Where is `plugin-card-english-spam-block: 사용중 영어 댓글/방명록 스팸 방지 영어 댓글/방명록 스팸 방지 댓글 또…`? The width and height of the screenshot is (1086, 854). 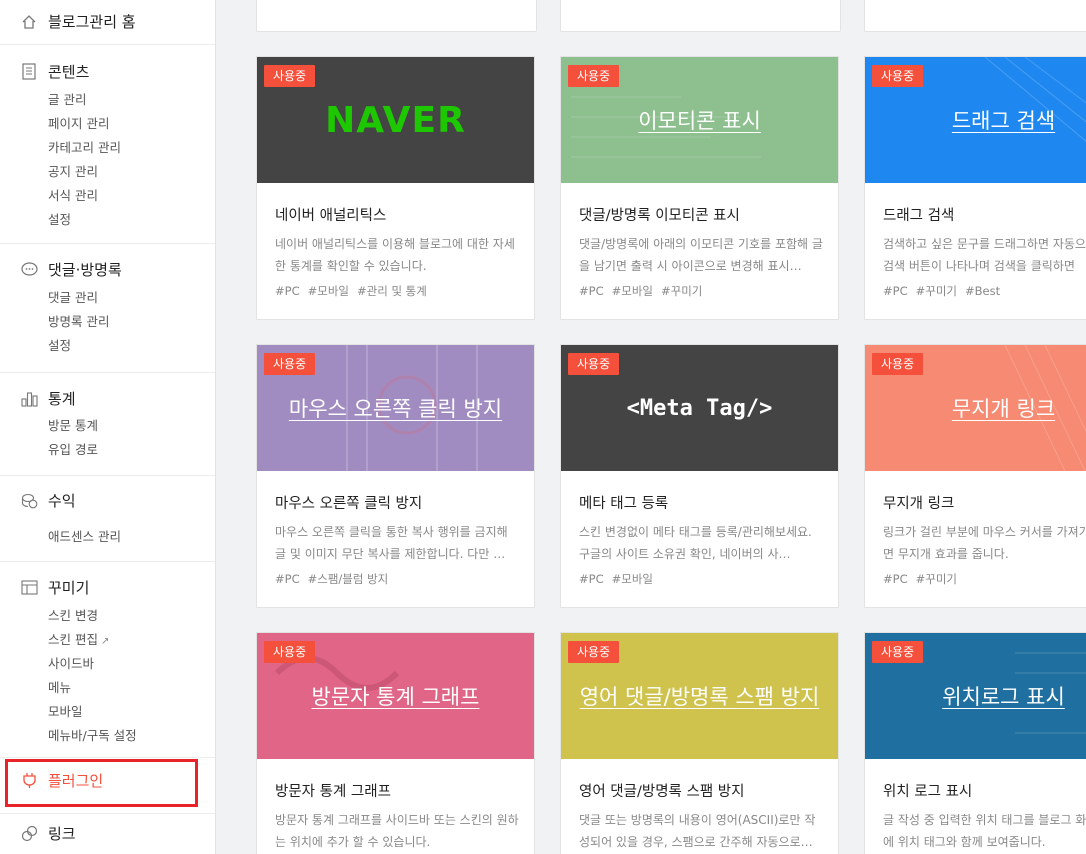
plugin-card-english-spam-block: 사용중 영어 댓글/방명록 스팸 방지 영어 댓글/방명록 스팸 방지 댓글 또… is located at coordinates (699, 743).